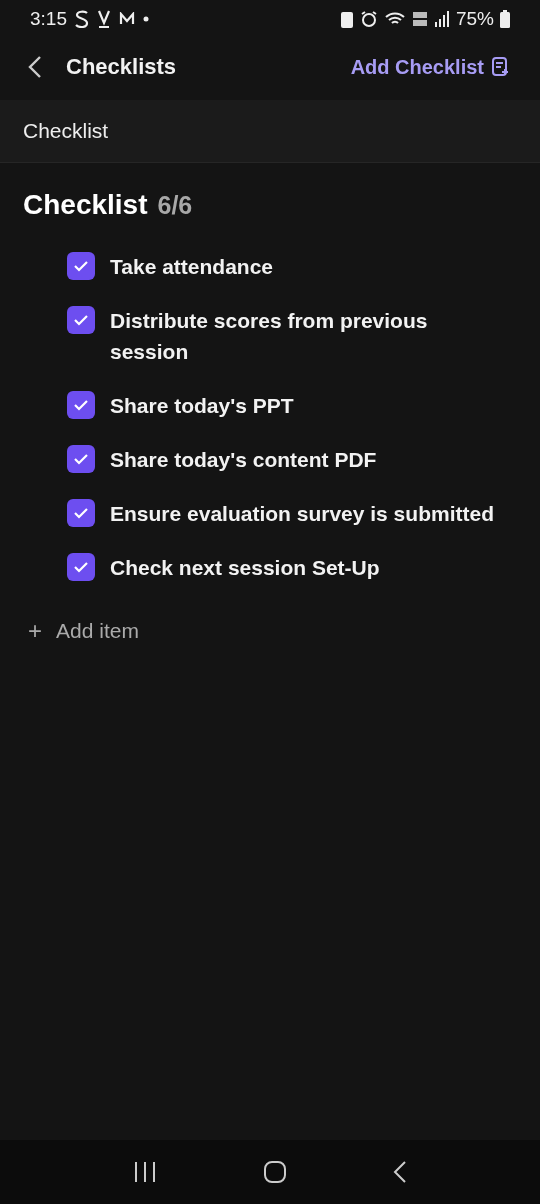  Describe the element at coordinates (175, 205) in the screenshot. I see `checklist-count: 6/6` at that location.